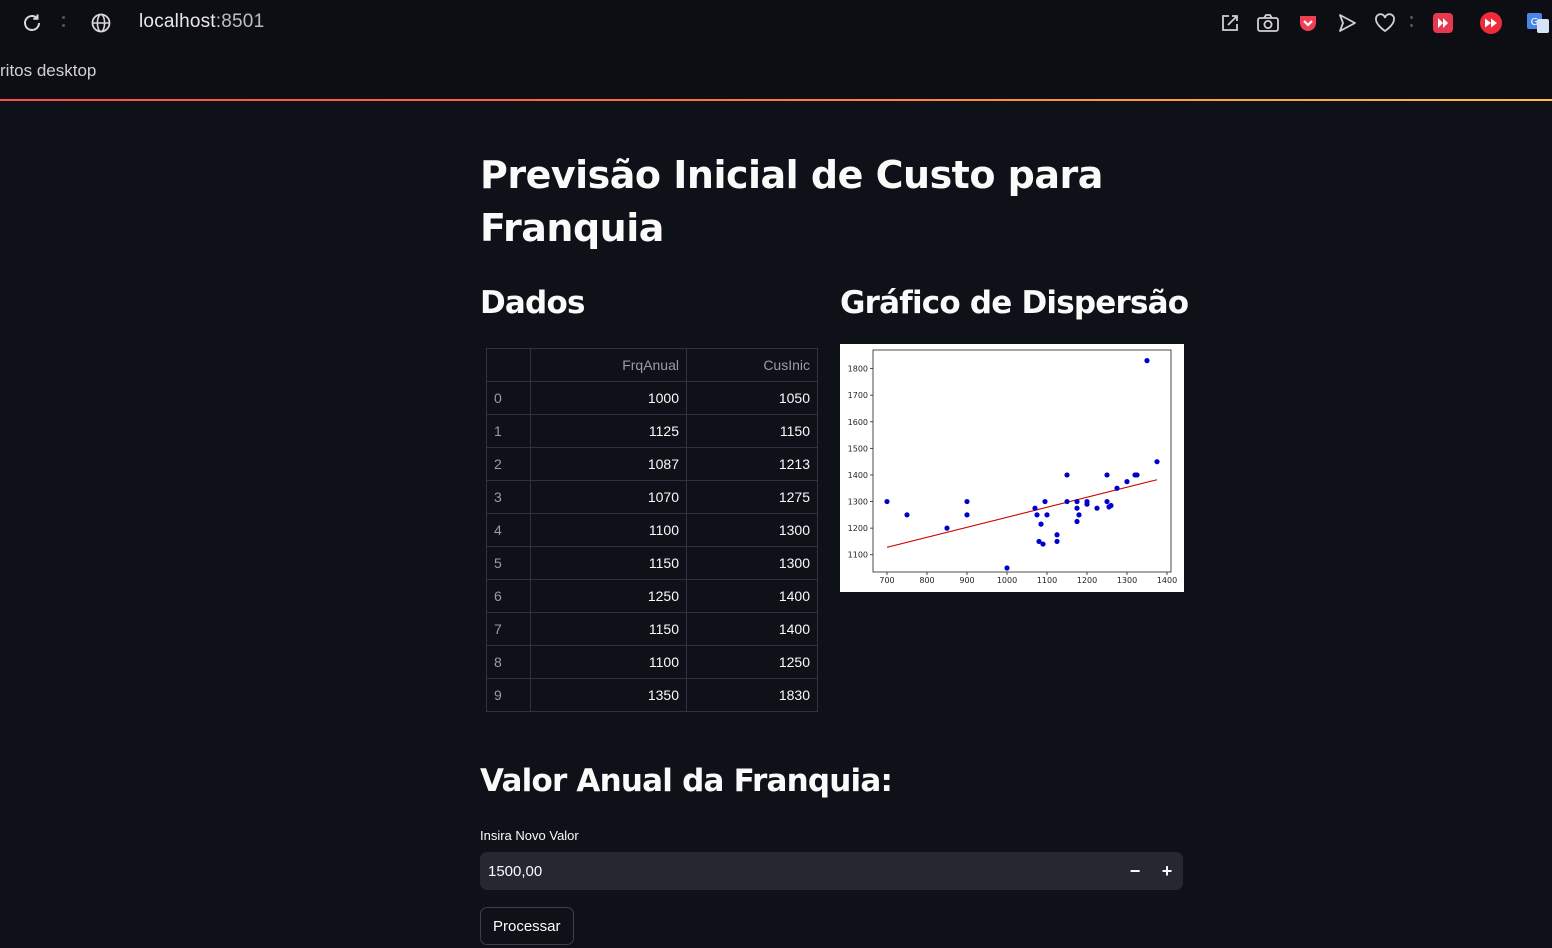  I want to click on cell-frqanual: 1087, so click(608, 464).